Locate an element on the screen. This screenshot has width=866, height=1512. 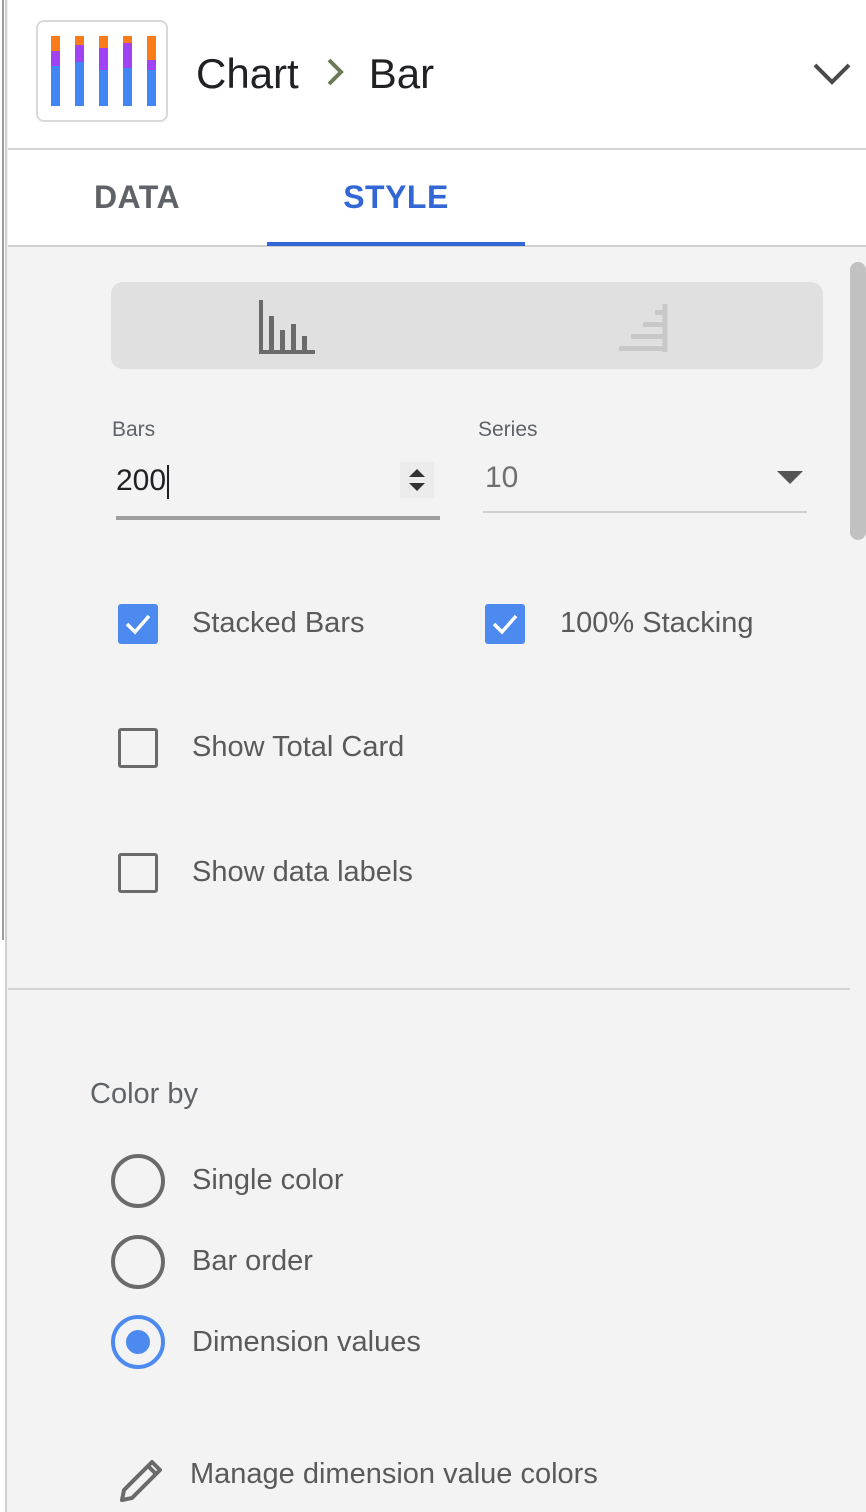
bar-order-label: Bar order is located at coordinates (252, 1261).